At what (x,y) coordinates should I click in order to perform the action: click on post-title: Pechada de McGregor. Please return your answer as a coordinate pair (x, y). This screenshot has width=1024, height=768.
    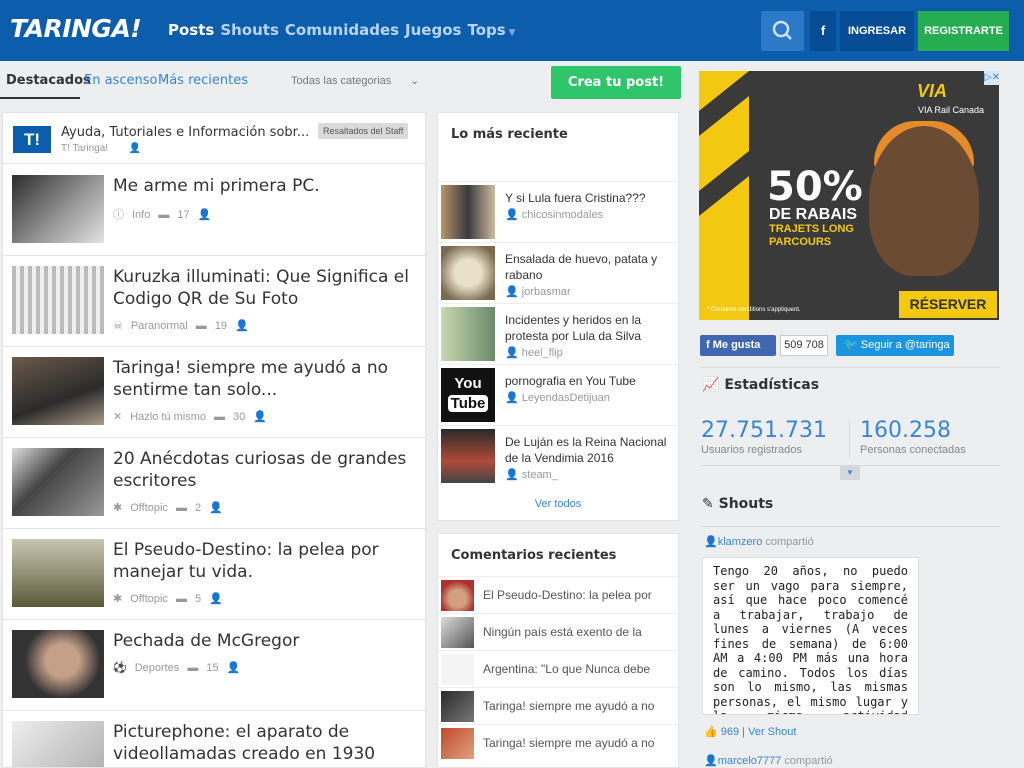
    Looking at the image, I should click on (263, 641).